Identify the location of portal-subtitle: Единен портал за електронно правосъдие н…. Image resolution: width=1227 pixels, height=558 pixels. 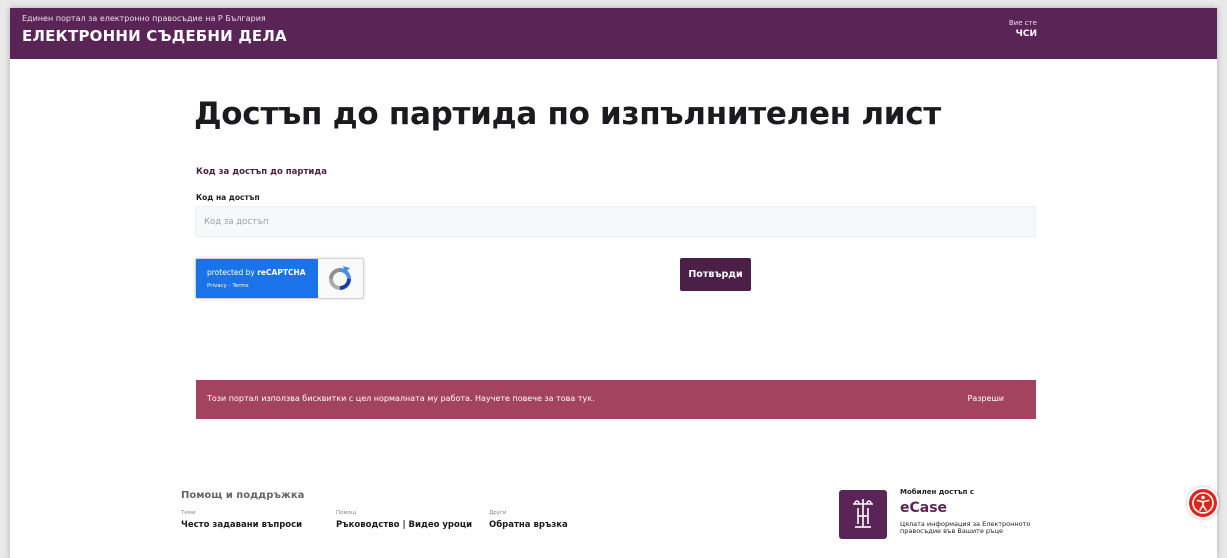
(144, 18).